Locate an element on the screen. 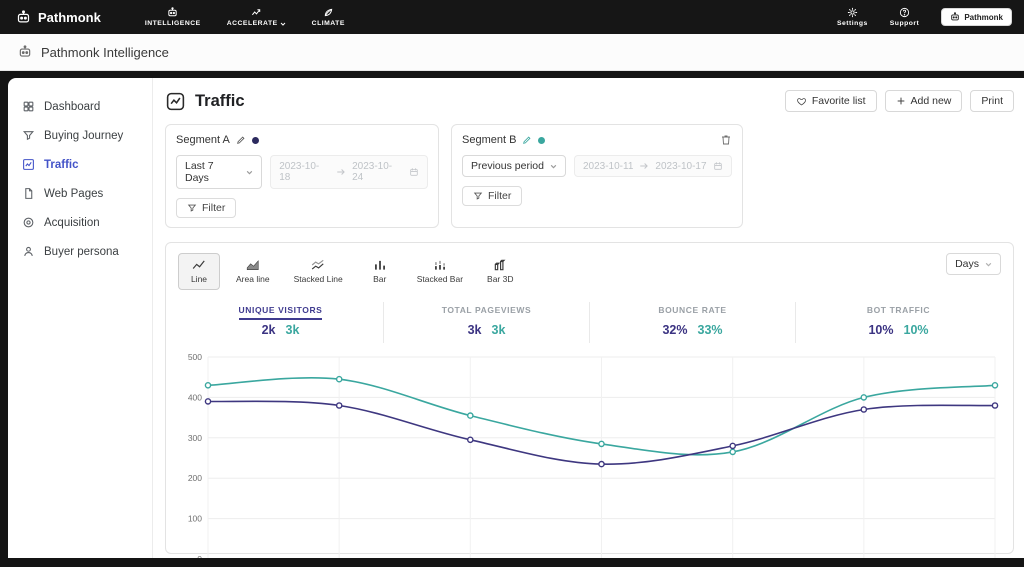  nav-climate-label: CLIMATE is located at coordinates (328, 23).